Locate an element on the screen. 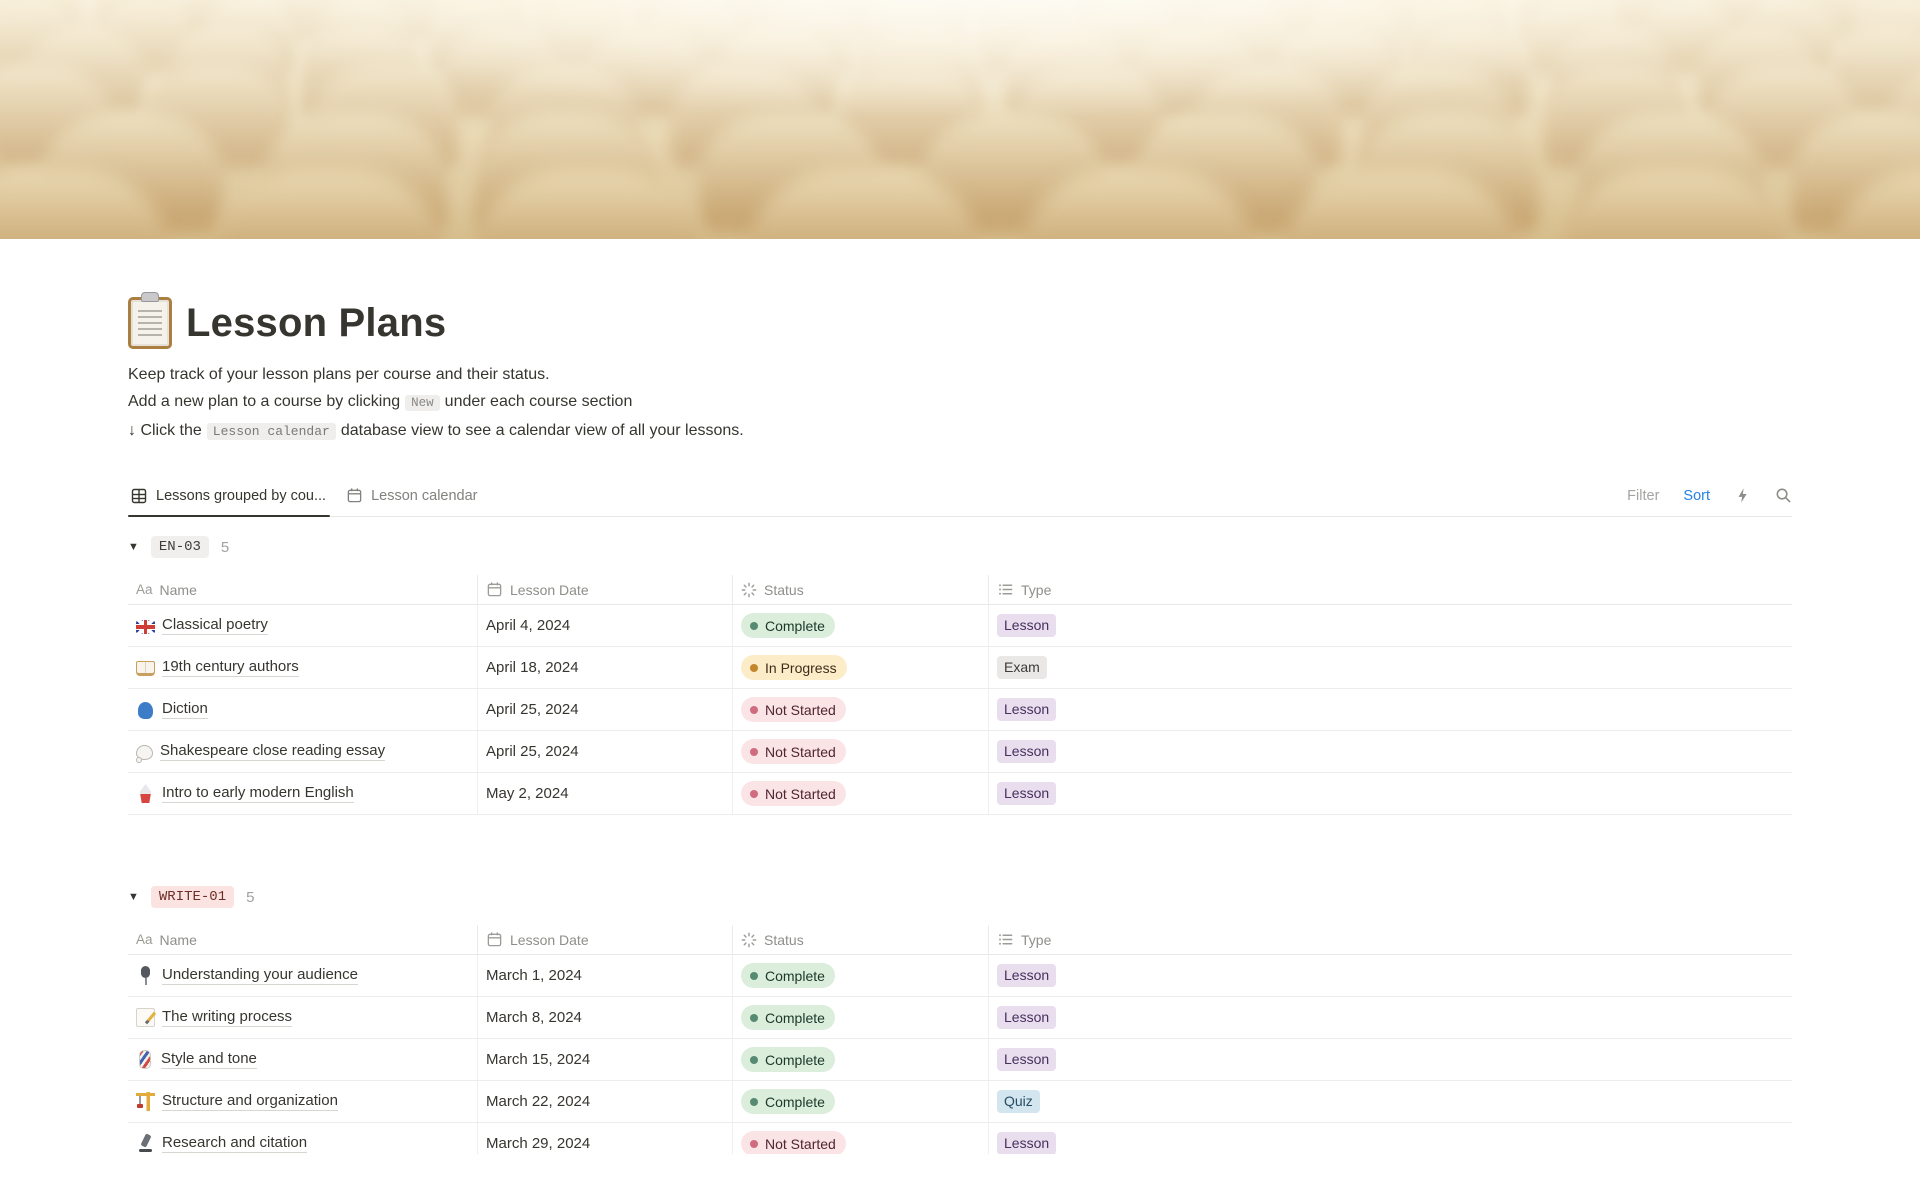  lesson-title-link: Shakespeare close reading essay is located at coordinates (273, 751).